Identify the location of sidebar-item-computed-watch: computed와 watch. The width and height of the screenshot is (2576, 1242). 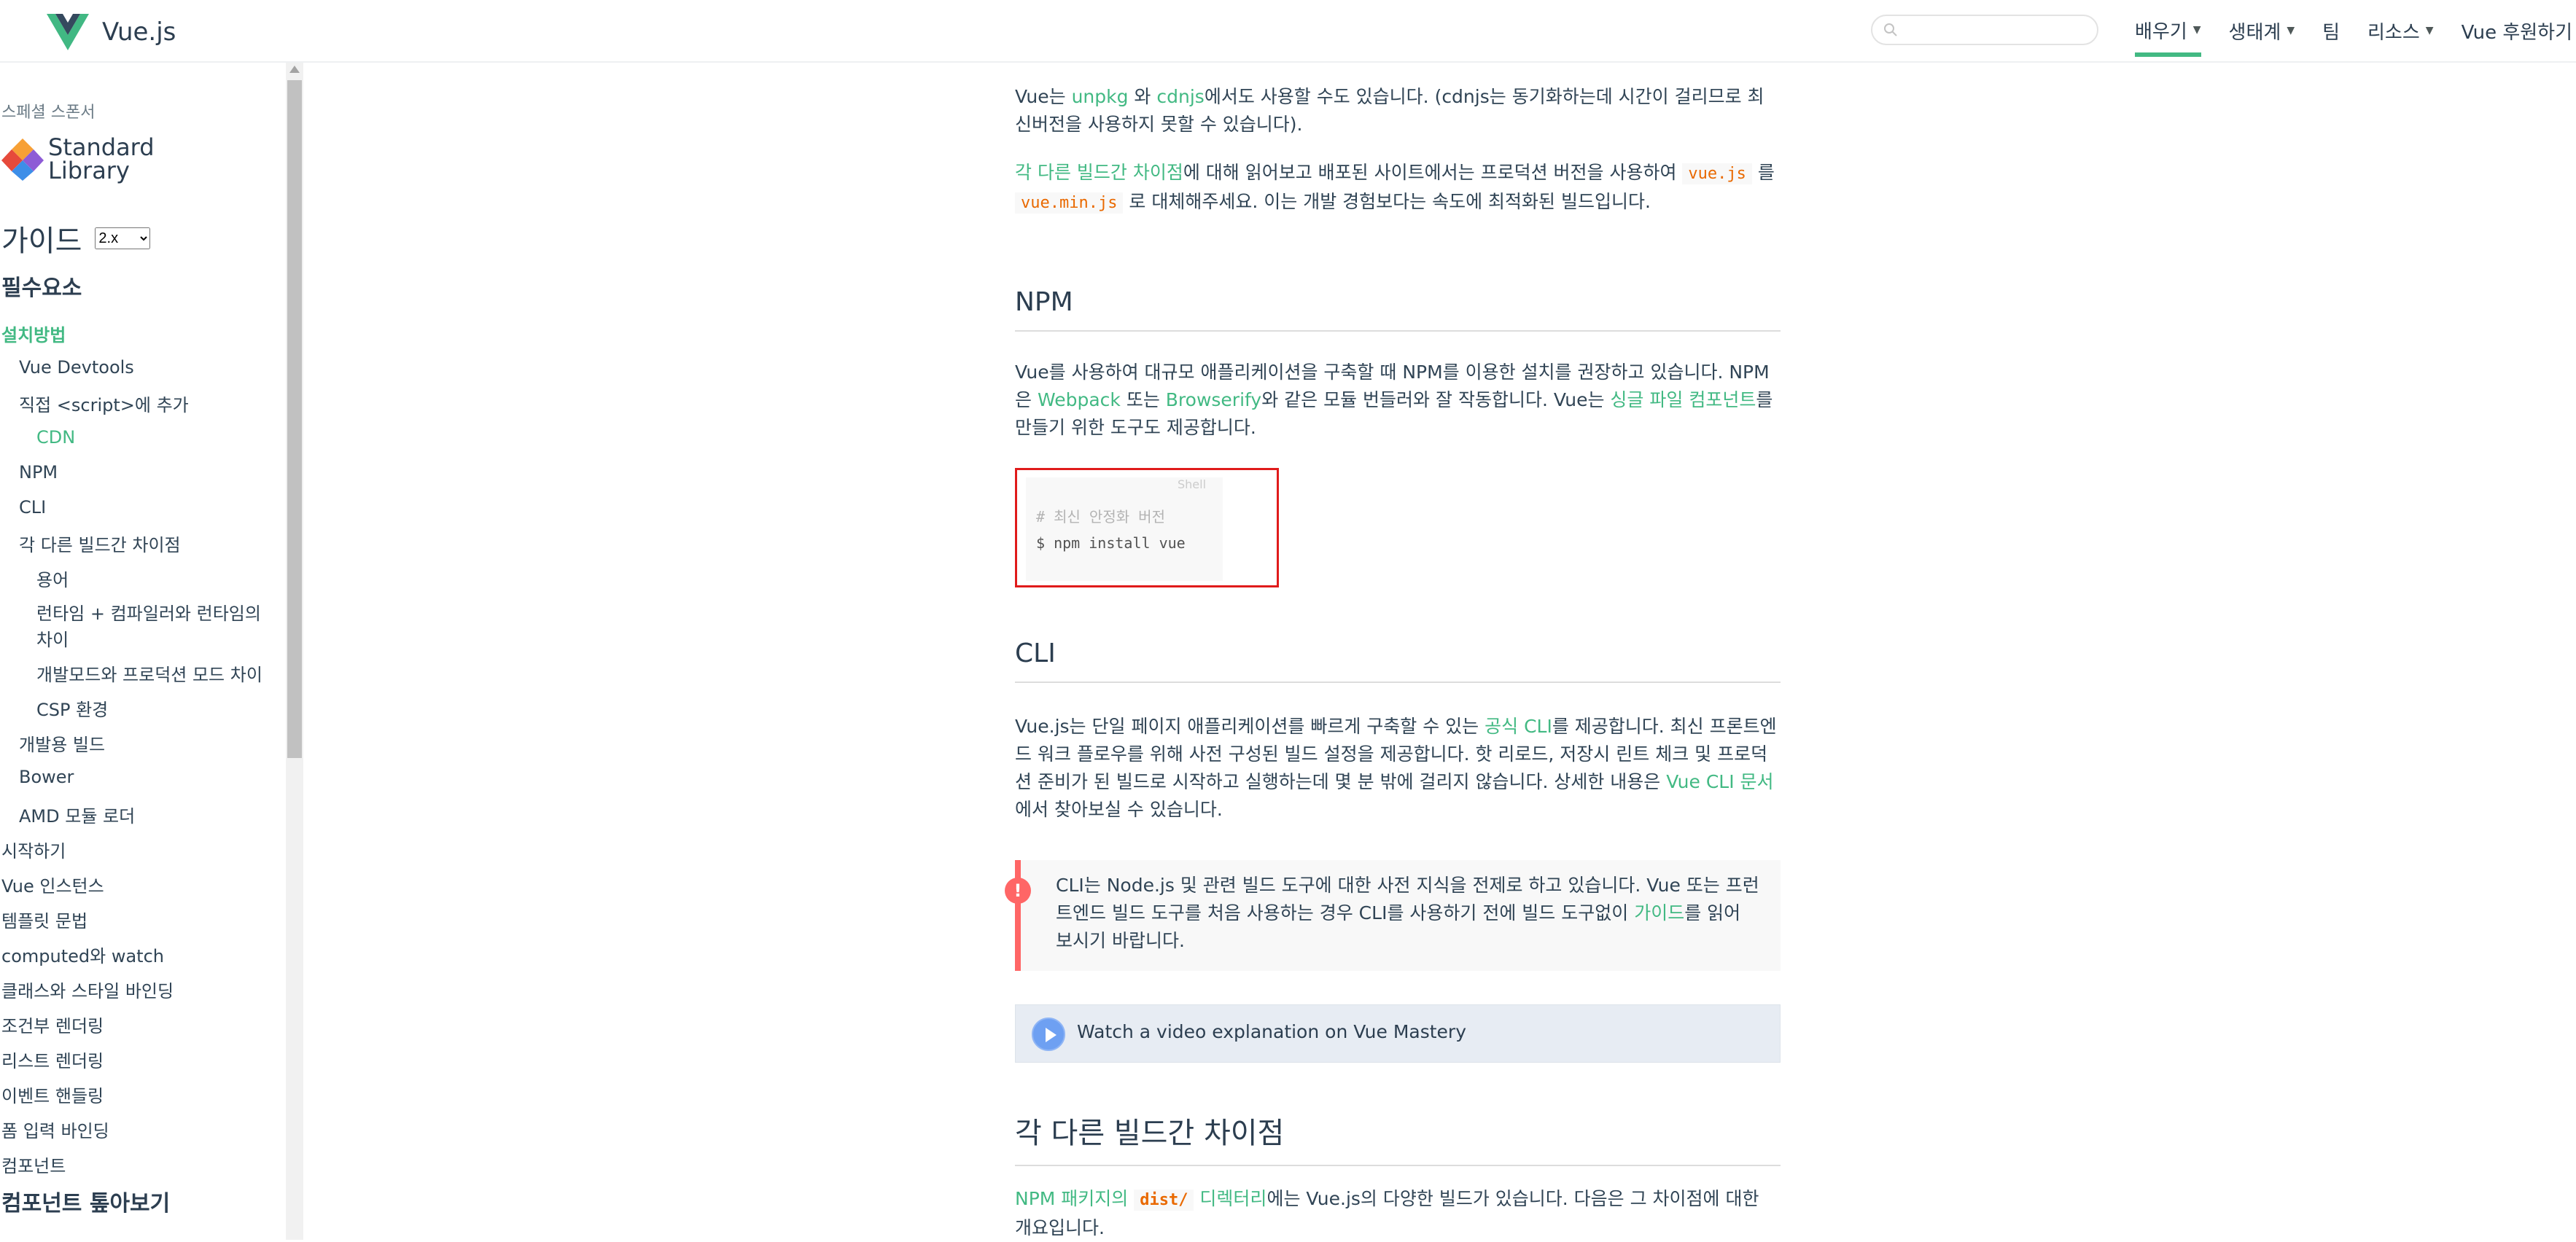
(82, 955).